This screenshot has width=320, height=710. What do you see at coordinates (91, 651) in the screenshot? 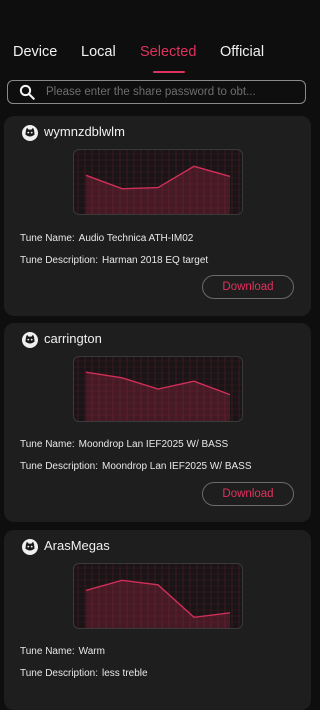
I see `tune-name-value: Warm` at bounding box center [91, 651].